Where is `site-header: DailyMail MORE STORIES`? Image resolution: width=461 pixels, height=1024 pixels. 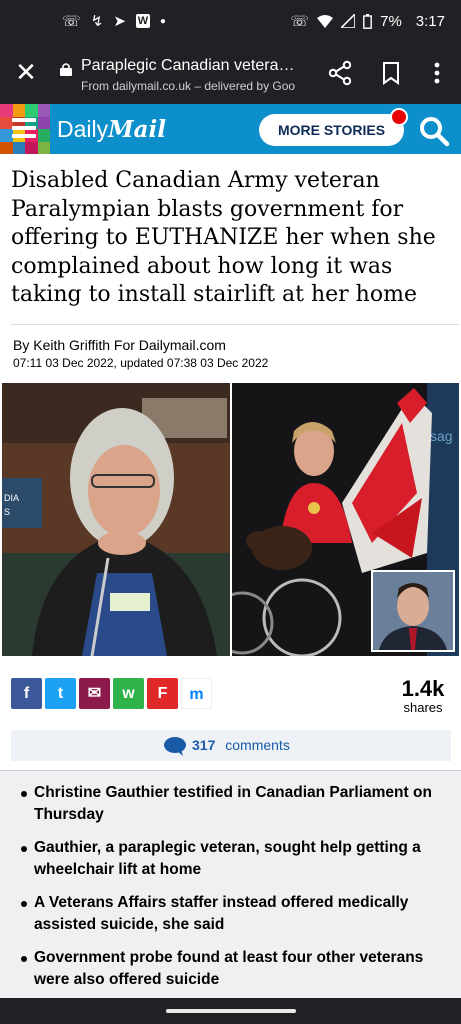 site-header: DailyMail MORE STORIES is located at coordinates (230, 129).